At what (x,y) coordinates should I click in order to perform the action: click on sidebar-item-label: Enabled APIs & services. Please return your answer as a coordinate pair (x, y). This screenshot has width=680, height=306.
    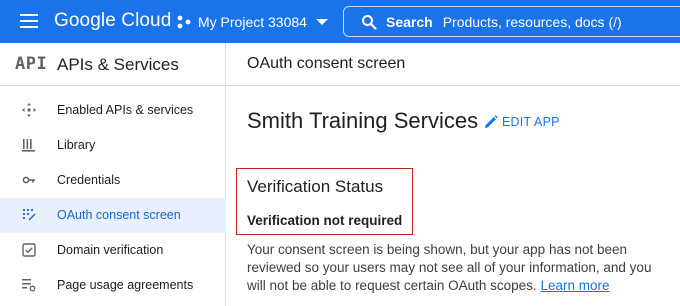
    Looking at the image, I should click on (125, 110).